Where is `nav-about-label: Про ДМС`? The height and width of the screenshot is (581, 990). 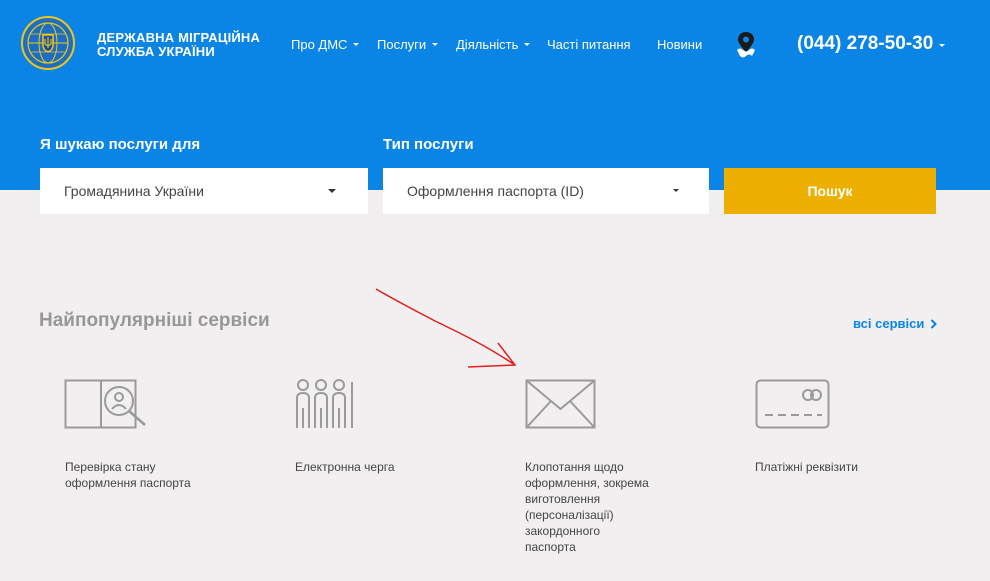 nav-about-label: Про ДМС is located at coordinates (319, 44).